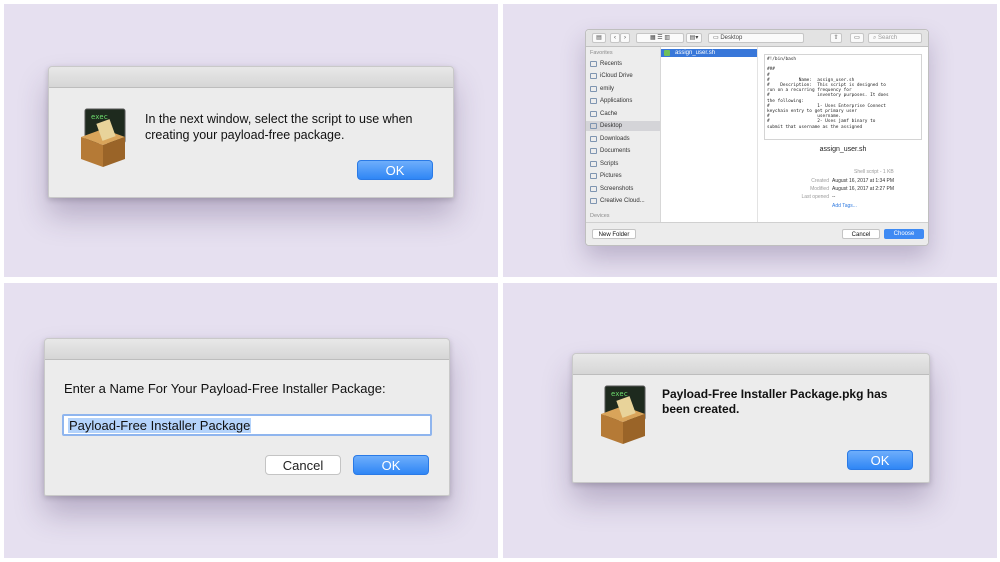  What do you see at coordinates (623, 126) in the screenshot?
I see `sidebar-item-selected: Desktop` at bounding box center [623, 126].